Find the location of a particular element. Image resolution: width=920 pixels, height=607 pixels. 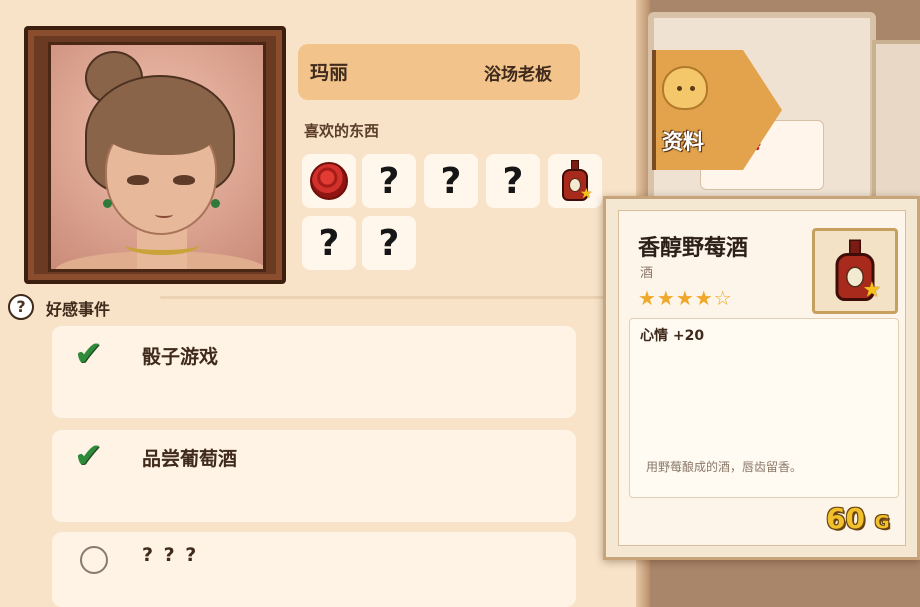

smiley-icon is located at coordinates (685, 88).